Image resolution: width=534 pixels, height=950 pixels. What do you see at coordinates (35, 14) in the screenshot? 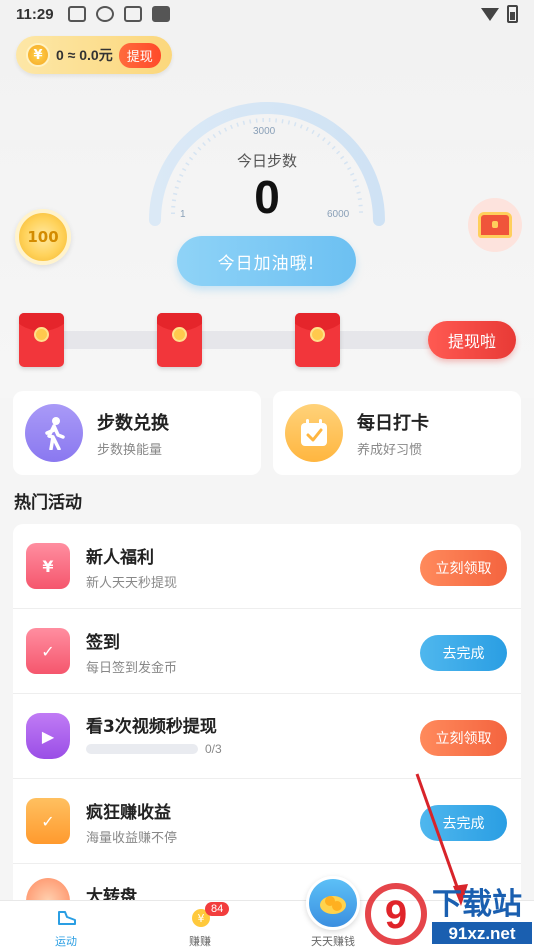
I see `status-time: 11:29` at bounding box center [35, 14].